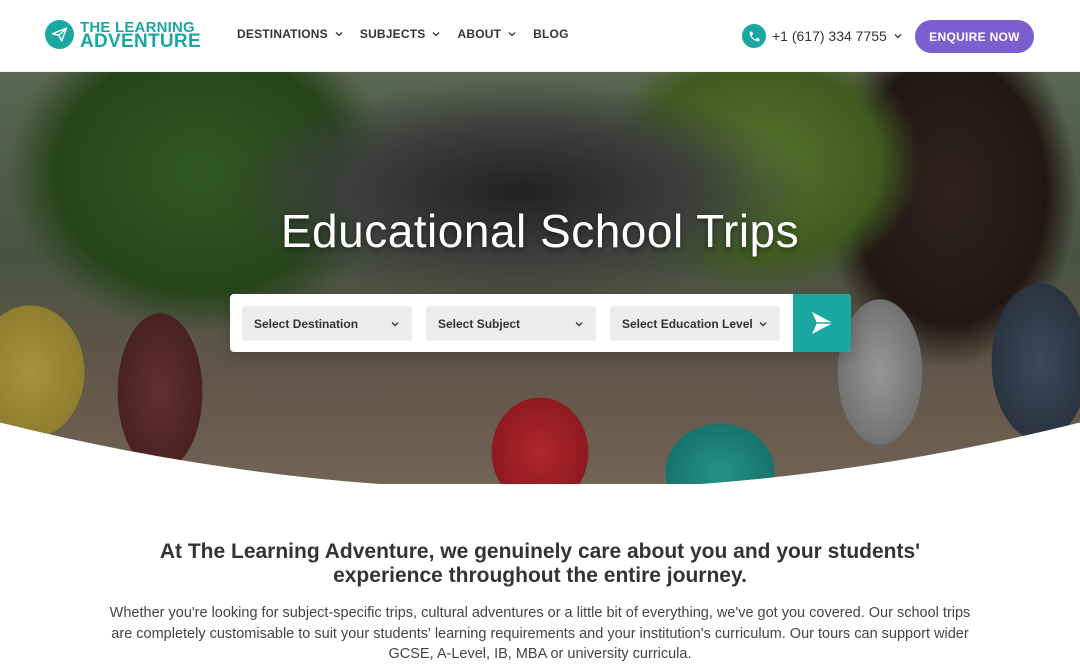  I want to click on subject-select: Select Subject, so click(511, 323).